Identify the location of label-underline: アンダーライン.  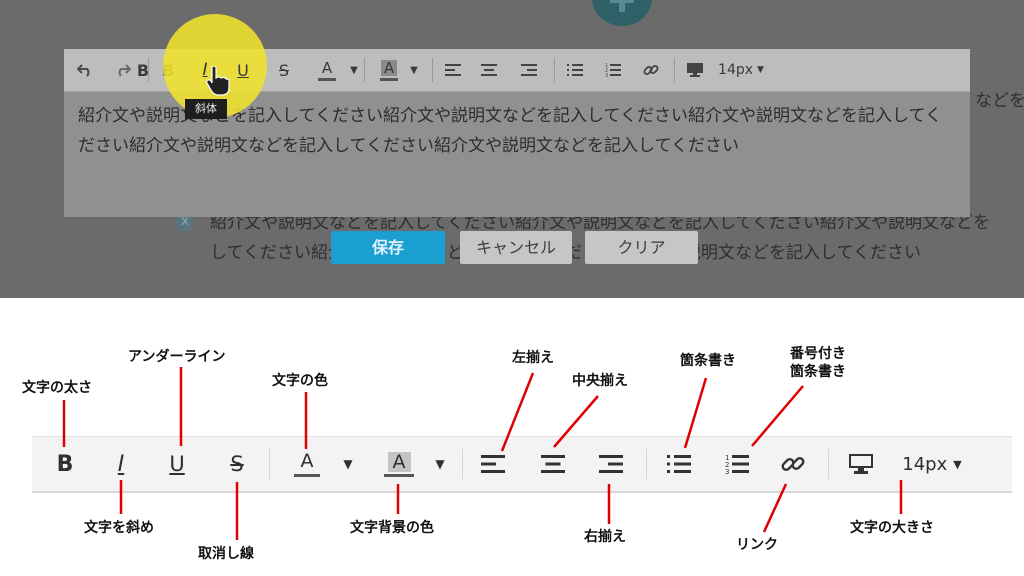
(177, 357).